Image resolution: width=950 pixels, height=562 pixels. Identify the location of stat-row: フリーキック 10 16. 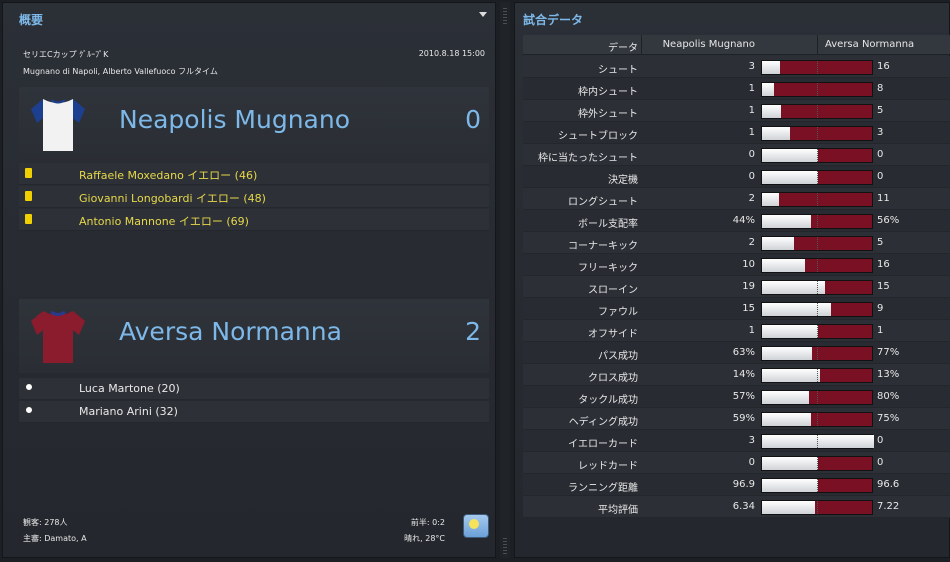
(736, 265).